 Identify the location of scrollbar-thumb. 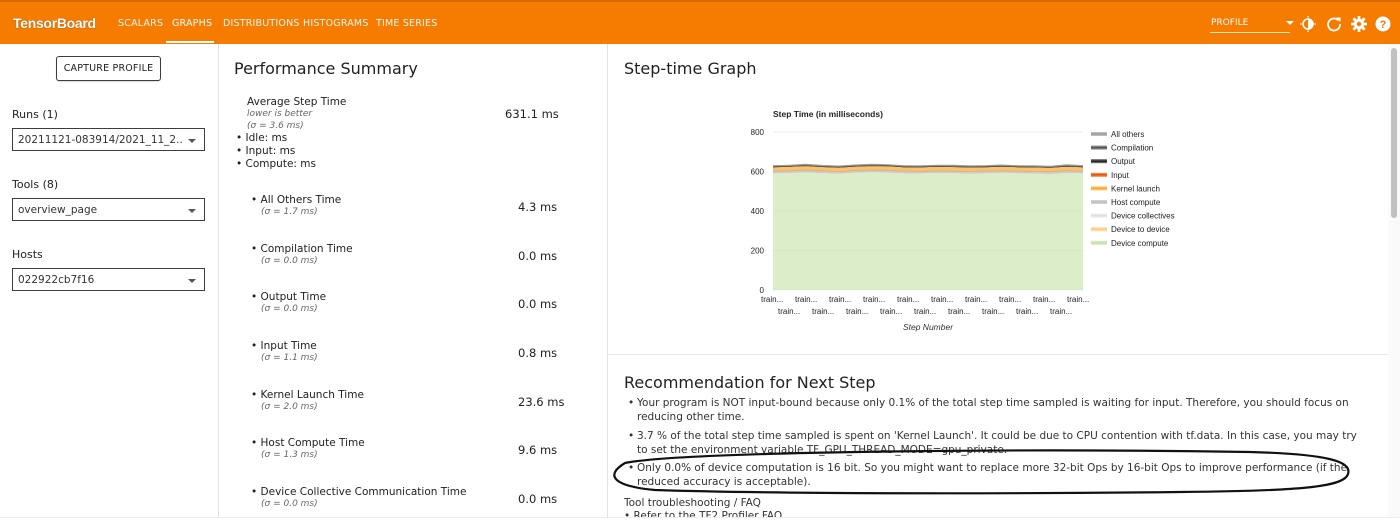
(1394, 133).